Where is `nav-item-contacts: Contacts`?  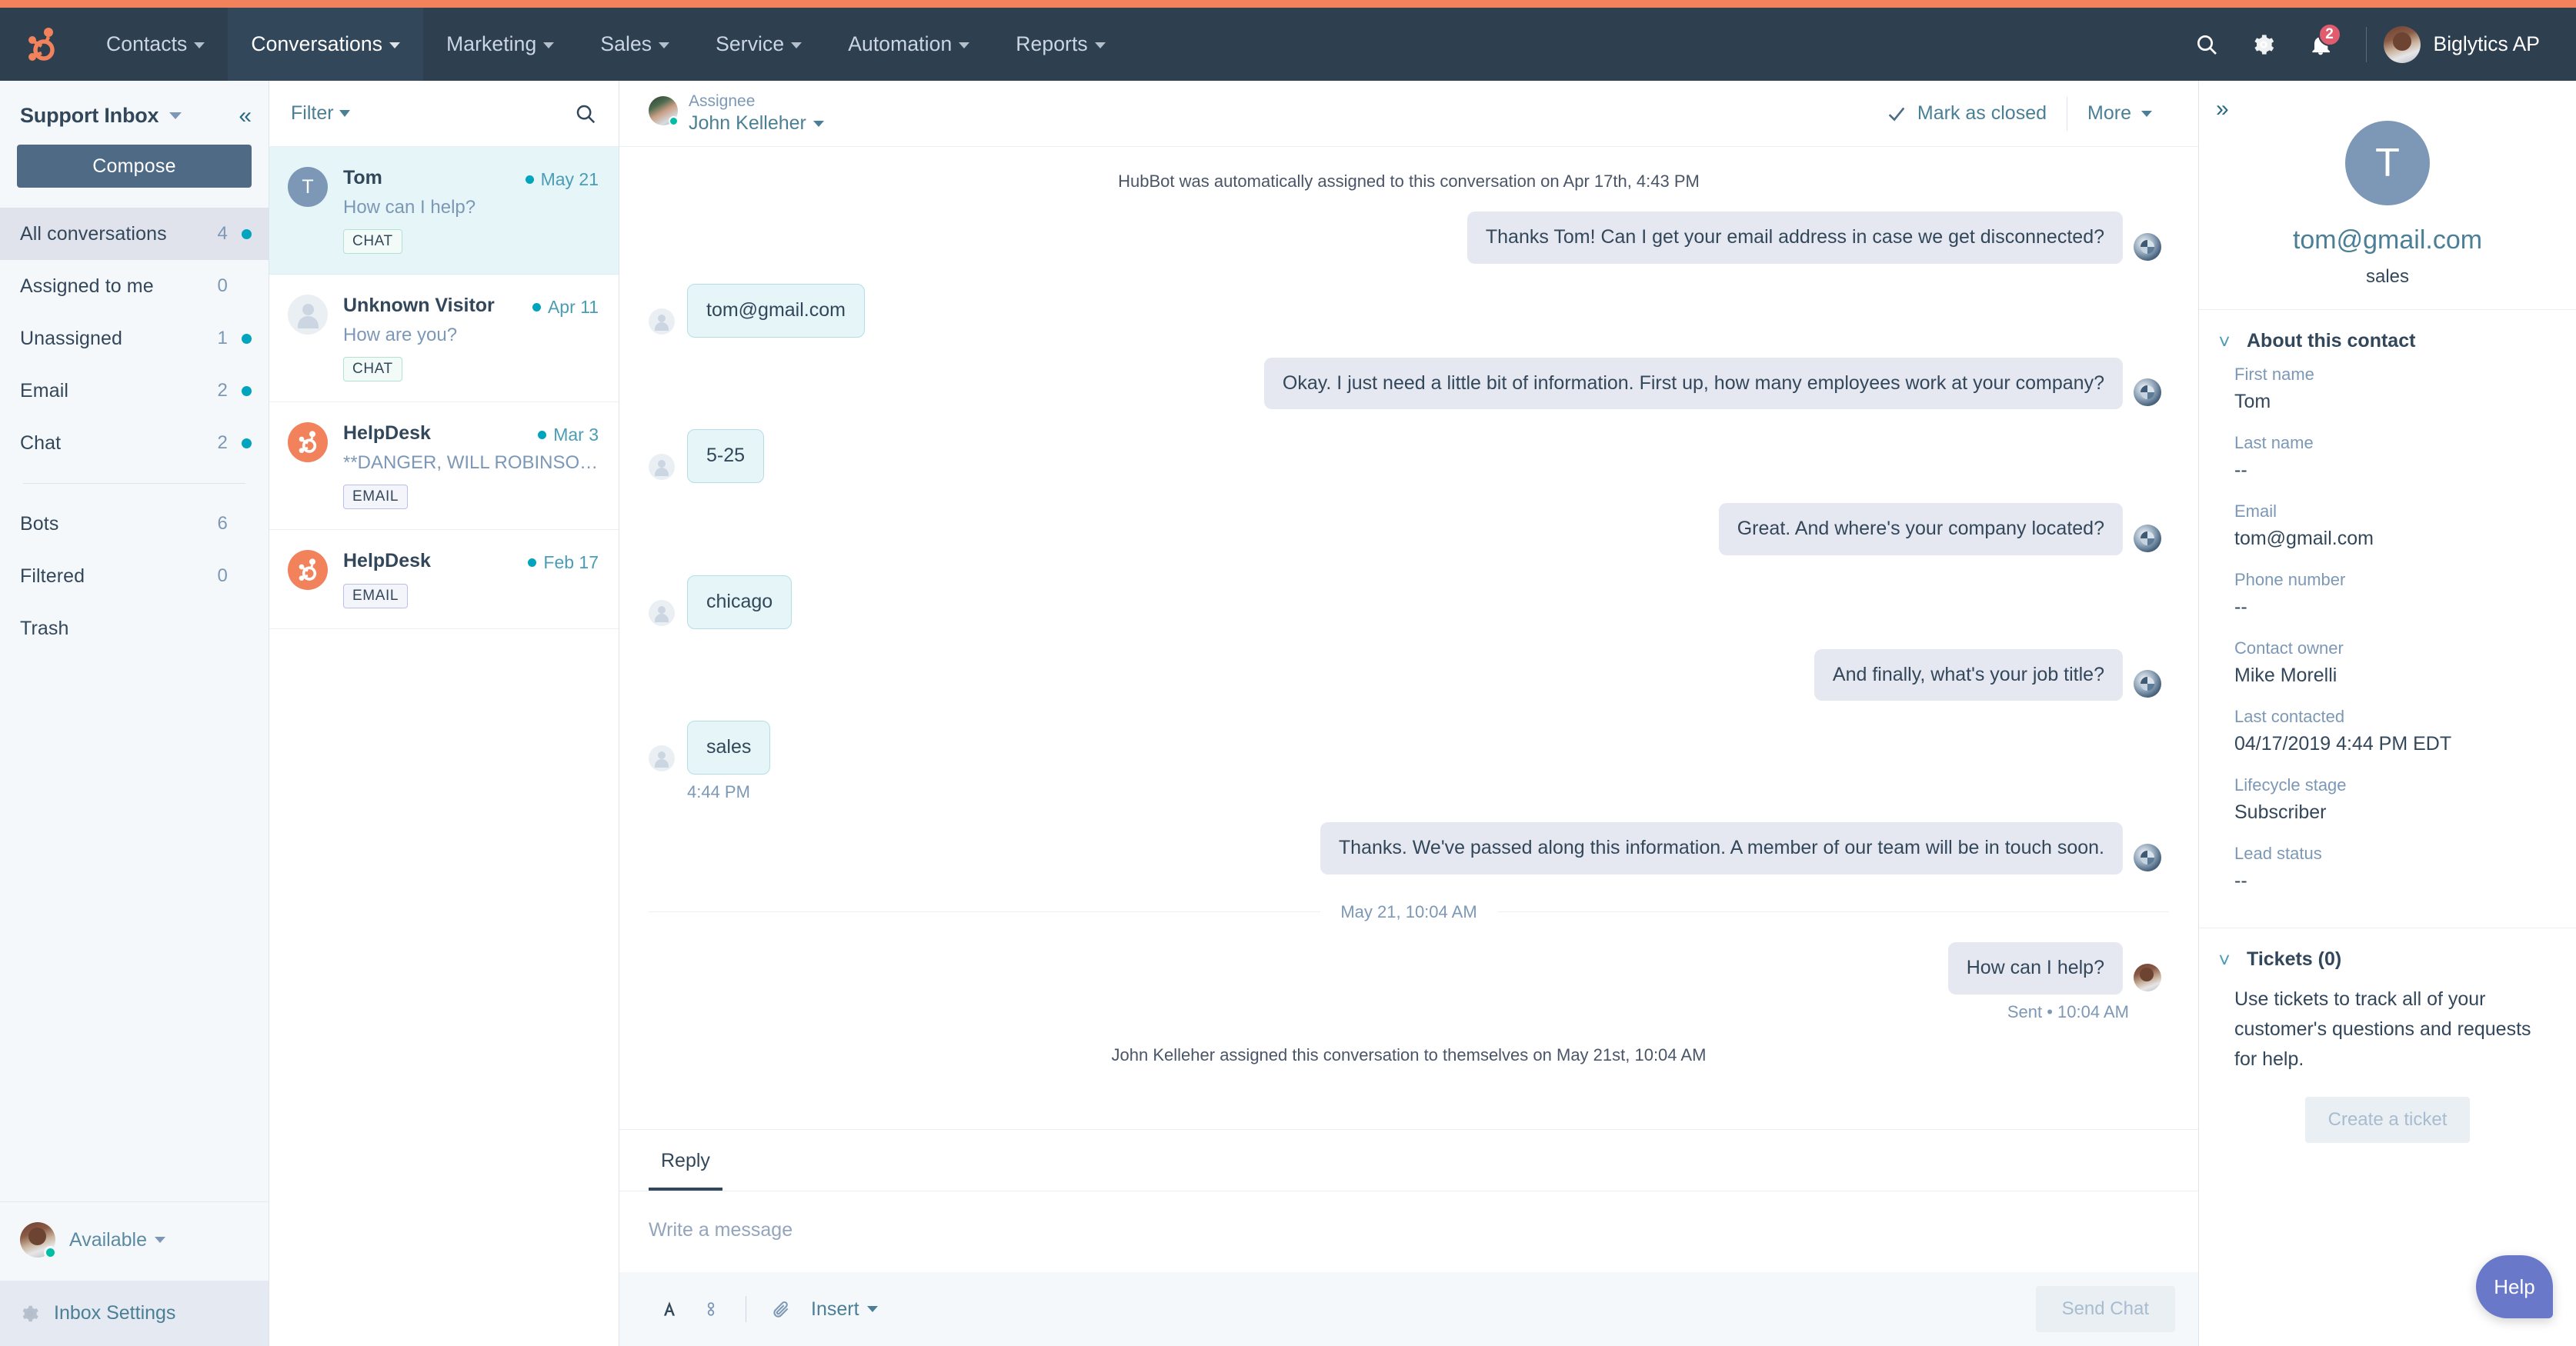
nav-item-contacts: Contacts is located at coordinates (155, 44).